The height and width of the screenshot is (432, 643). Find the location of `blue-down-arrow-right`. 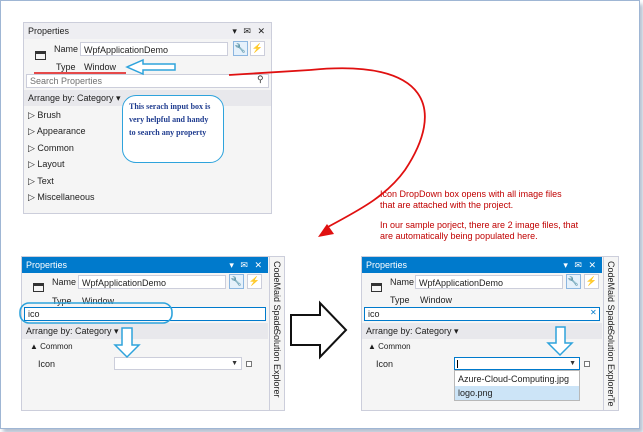

blue-down-arrow-right is located at coordinates (560, 341).